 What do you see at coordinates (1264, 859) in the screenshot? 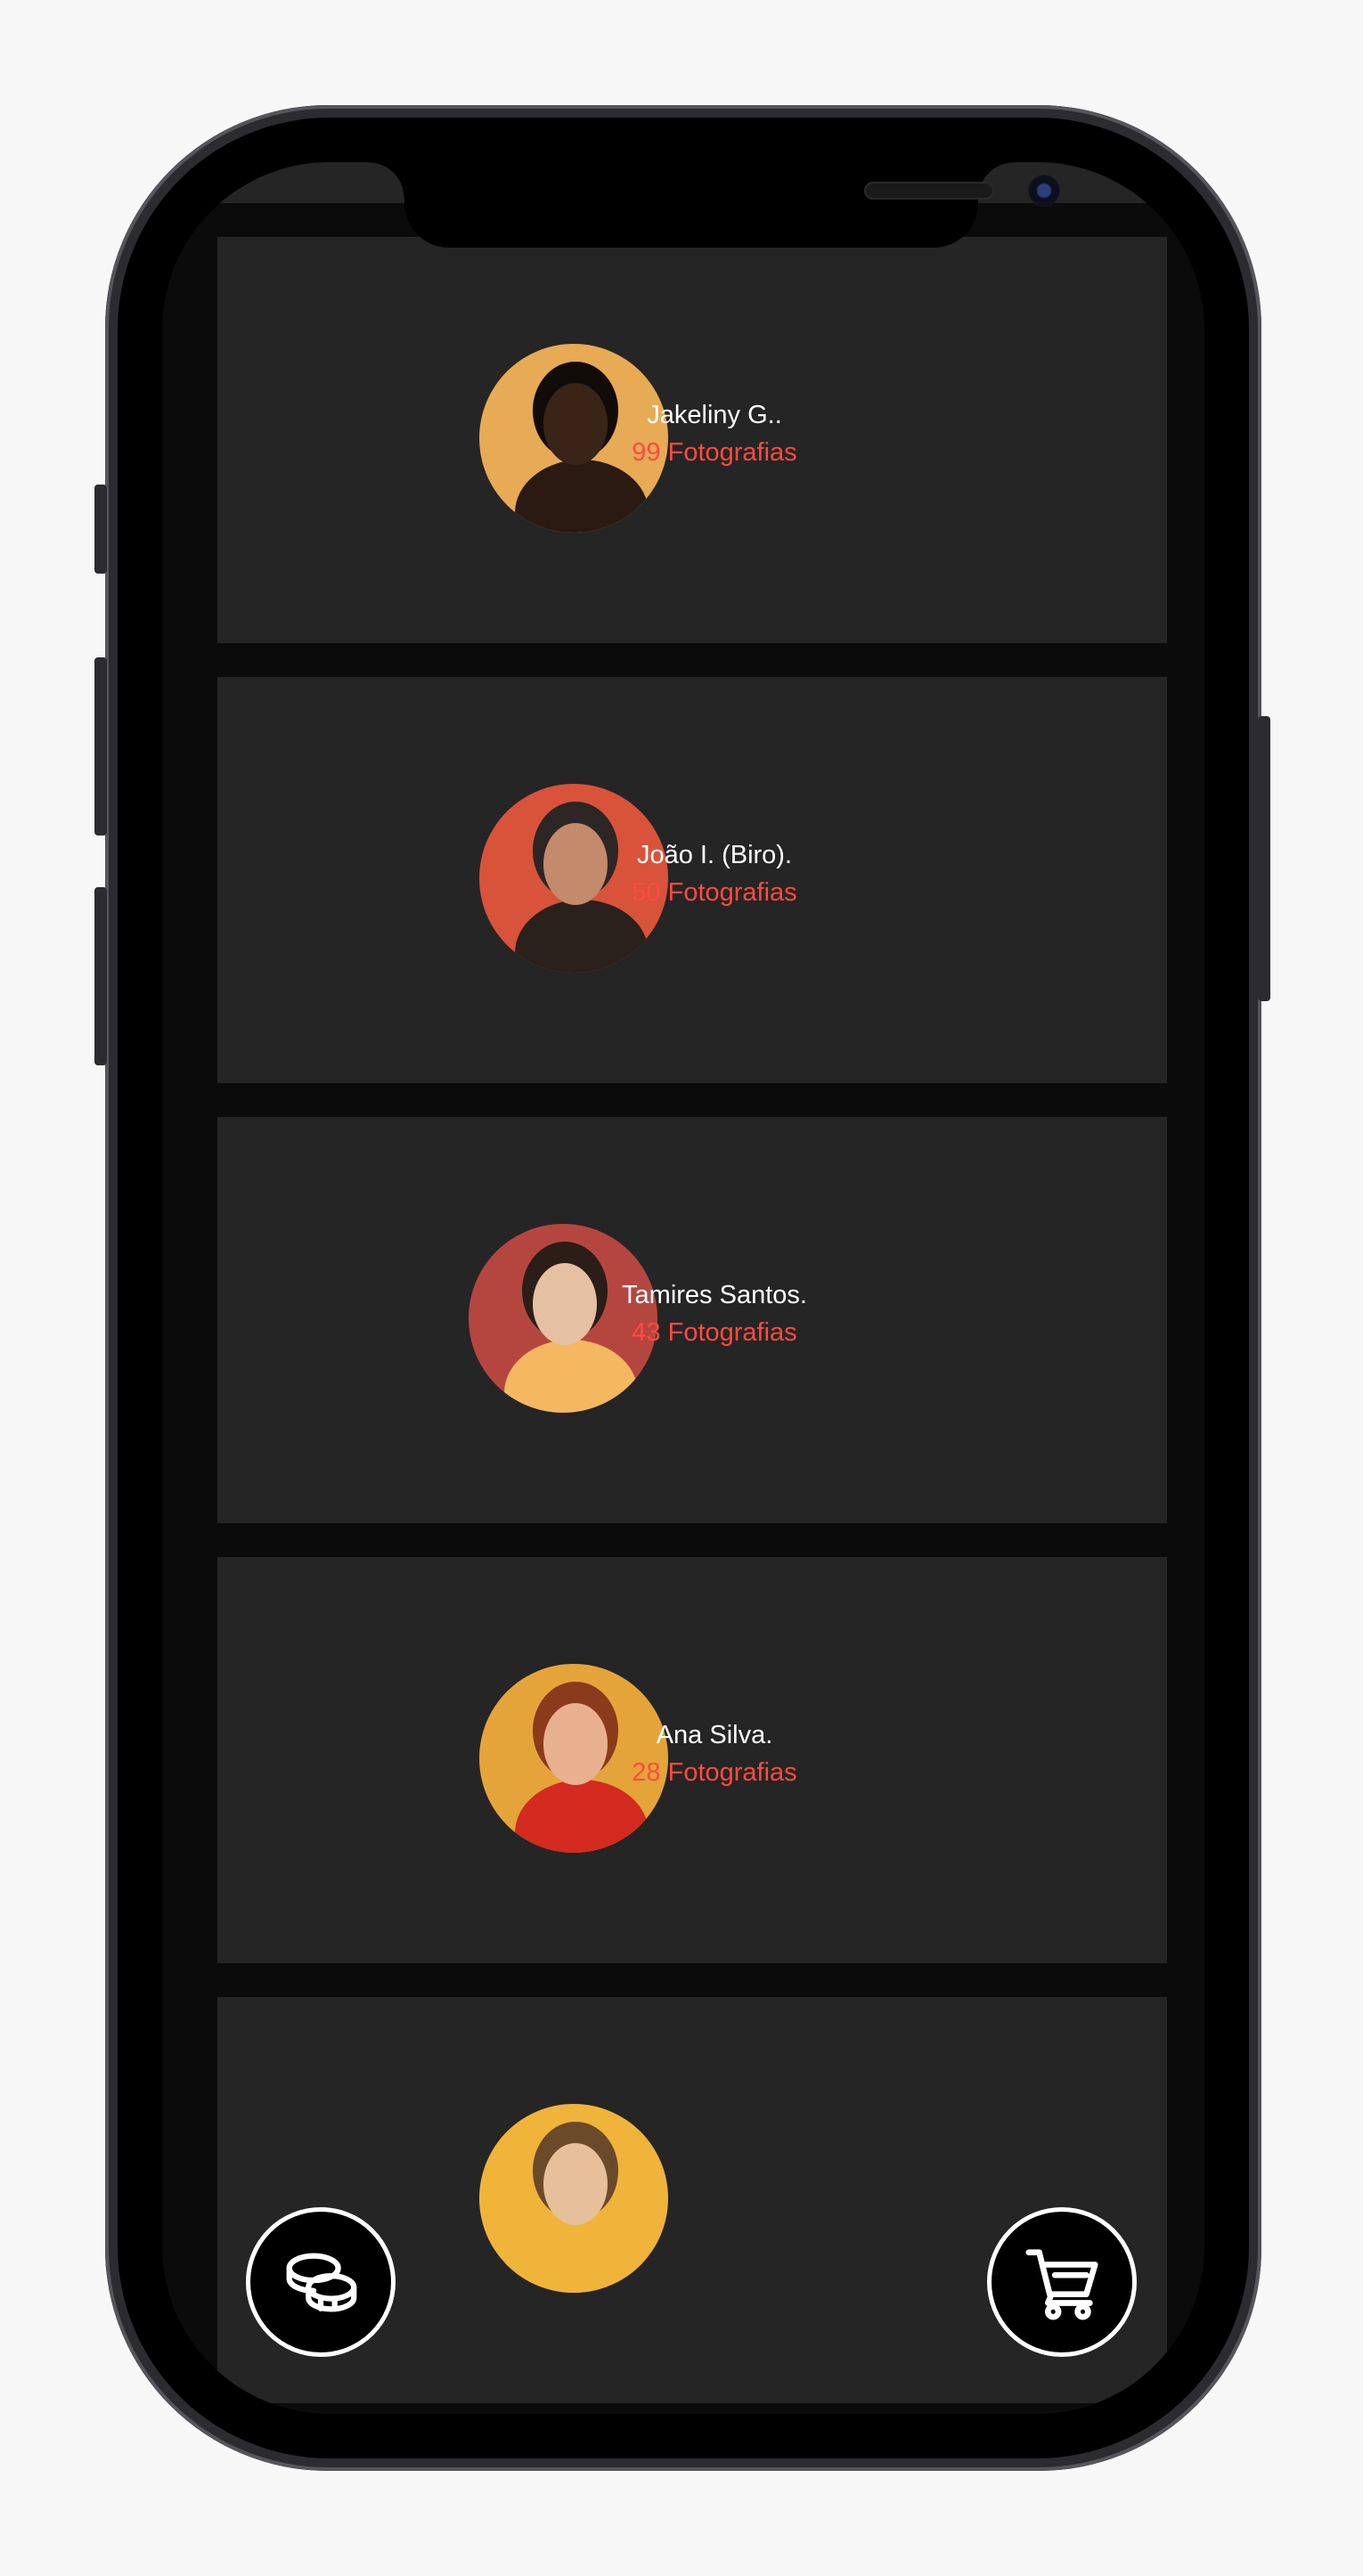
I see `power-button` at bounding box center [1264, 859].